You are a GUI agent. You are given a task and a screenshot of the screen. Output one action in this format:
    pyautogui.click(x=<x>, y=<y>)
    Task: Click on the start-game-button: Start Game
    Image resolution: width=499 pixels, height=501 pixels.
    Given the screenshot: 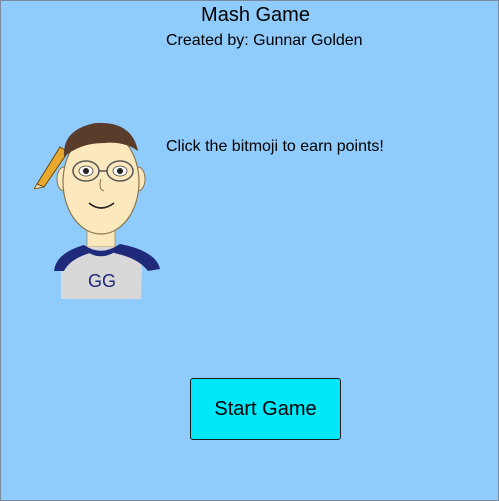 What is the action you would take?
    pyautogui.click(x=265, y=409)
    